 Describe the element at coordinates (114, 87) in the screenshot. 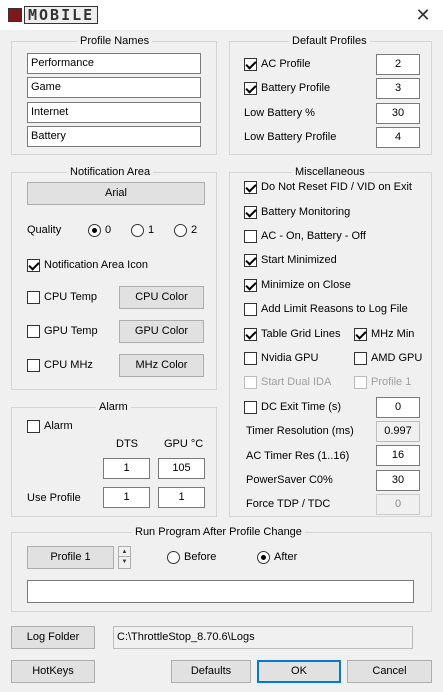

I see `profile-name-2-input: Game` at that location.